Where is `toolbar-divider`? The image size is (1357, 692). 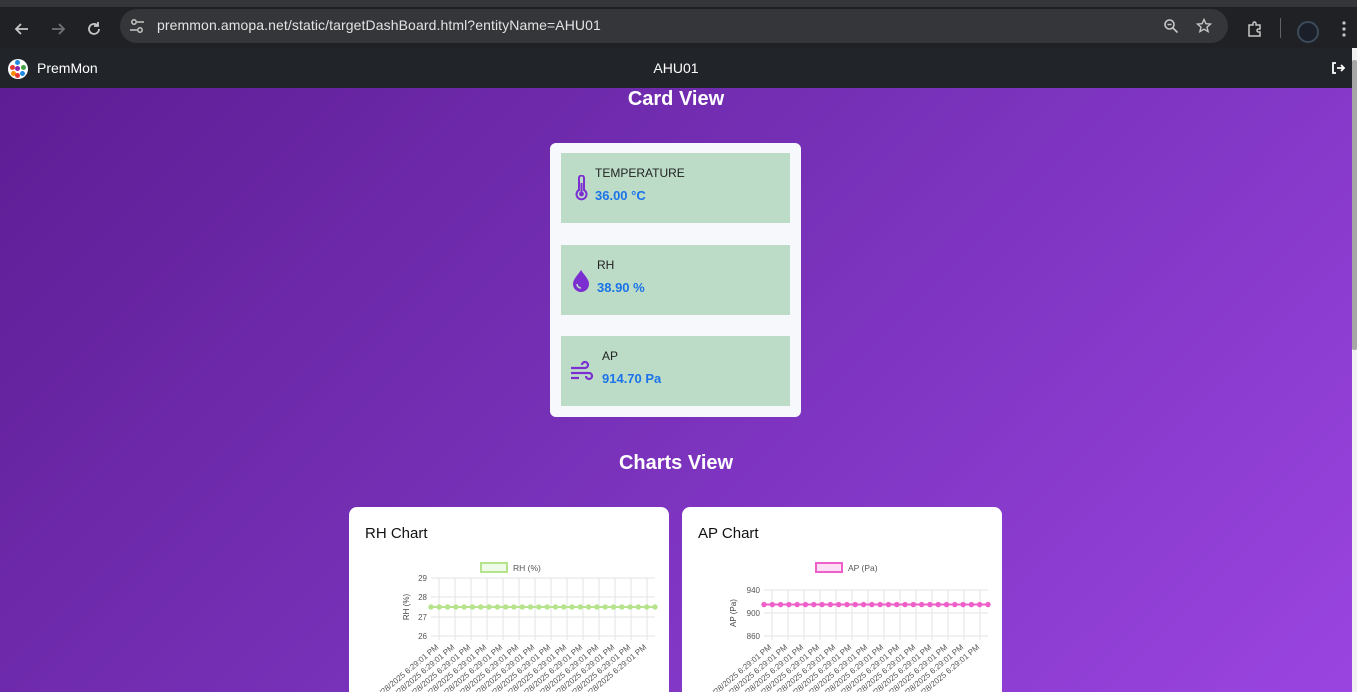 toolbar-divider is located at coordinates (1280, 28).